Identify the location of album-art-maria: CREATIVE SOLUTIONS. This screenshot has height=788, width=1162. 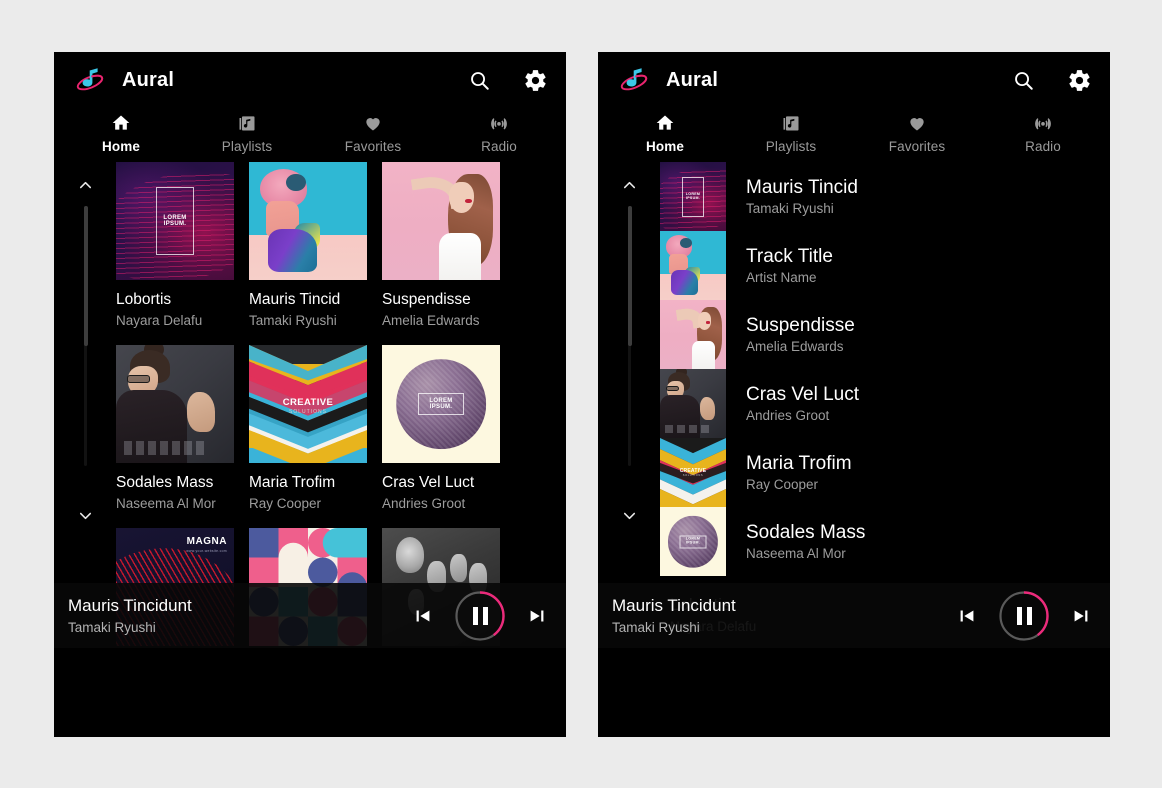
(308, 404).